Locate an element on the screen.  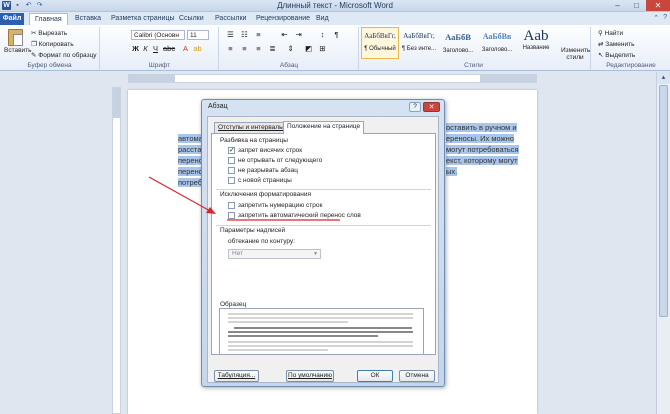
ok-button: ОК is located at coordinates (375, 376).